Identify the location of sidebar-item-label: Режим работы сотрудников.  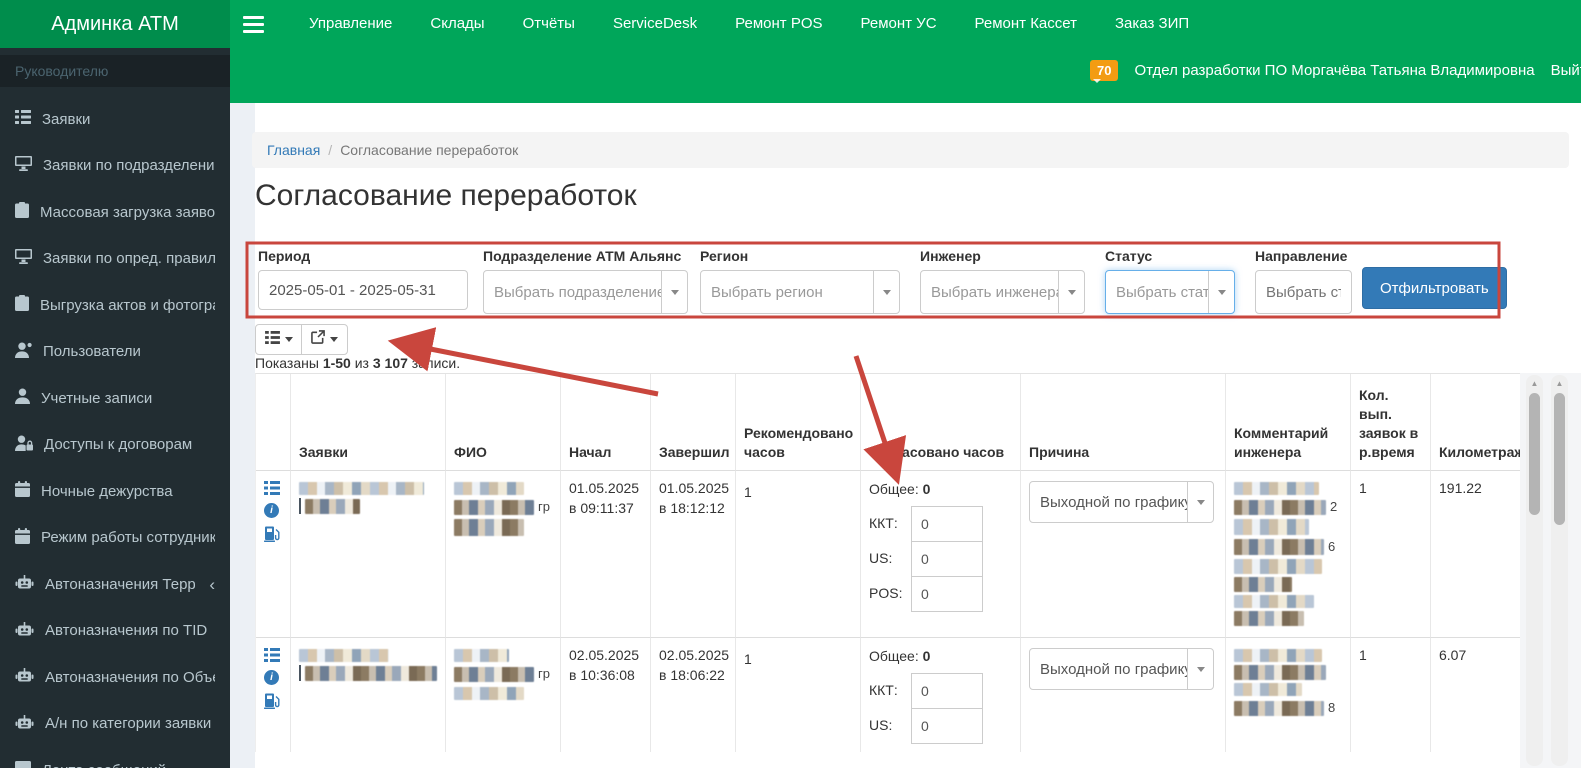
(128, 538).